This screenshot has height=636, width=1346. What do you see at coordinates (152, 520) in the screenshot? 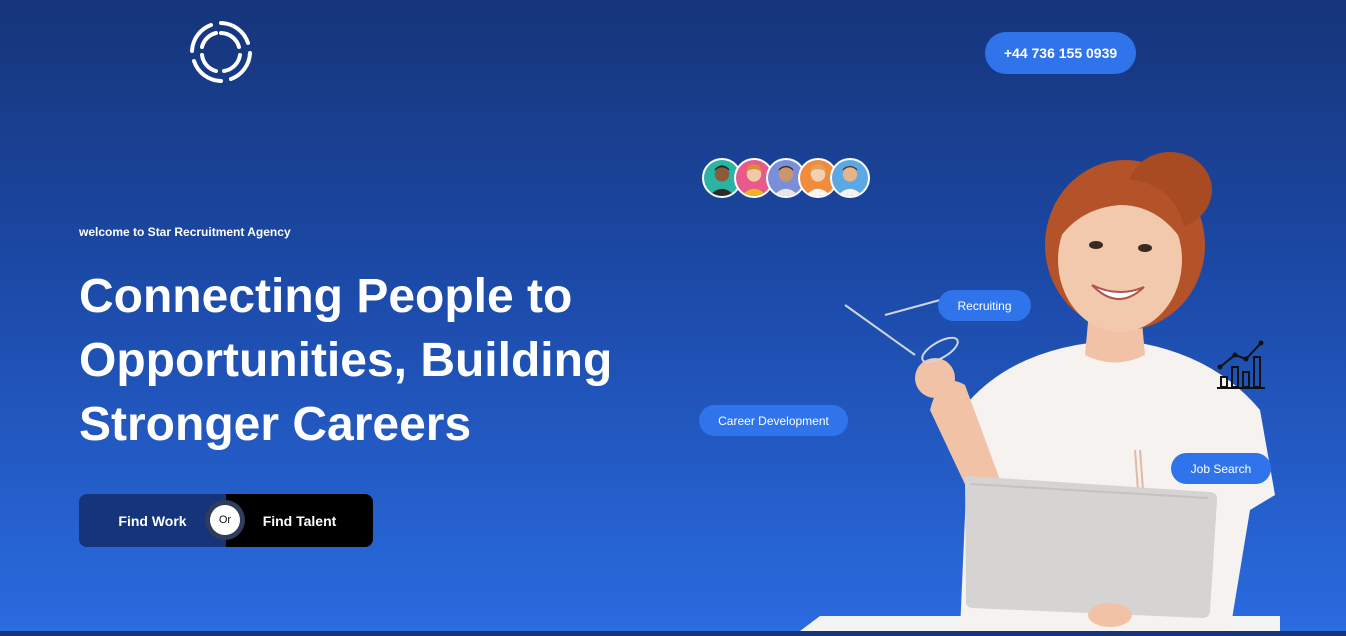
I see `find-work-button: Find Work` at bounding box center [152, 520].